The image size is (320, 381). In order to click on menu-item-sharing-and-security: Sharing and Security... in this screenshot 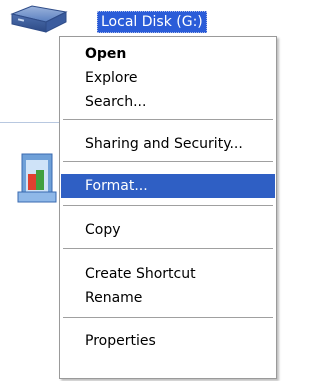, I will do `click(168, 144)`.